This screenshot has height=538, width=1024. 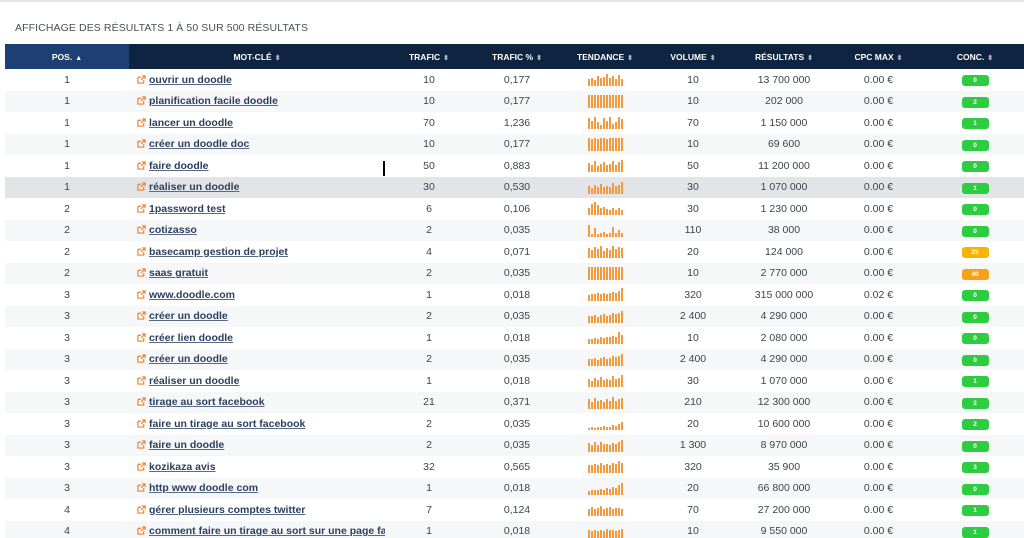 What do you see at coordinates (514, 467) in the screenshot?
I see `table-row: 3 kozikaza avis 32 0,565 320 35 900 0.00 € 3` at bounding box center [514, 467].